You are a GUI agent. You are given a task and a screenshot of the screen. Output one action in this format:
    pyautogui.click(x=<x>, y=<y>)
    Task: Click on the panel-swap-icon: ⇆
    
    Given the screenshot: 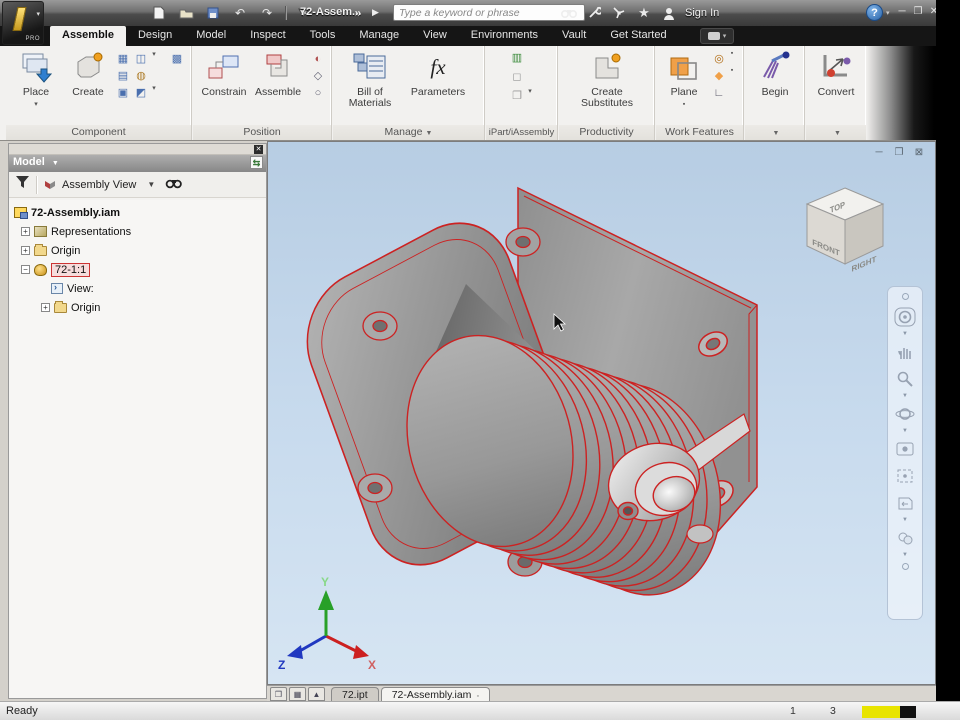 What is the action you would take?
    pyautogui.click(x=256, y=162)
    